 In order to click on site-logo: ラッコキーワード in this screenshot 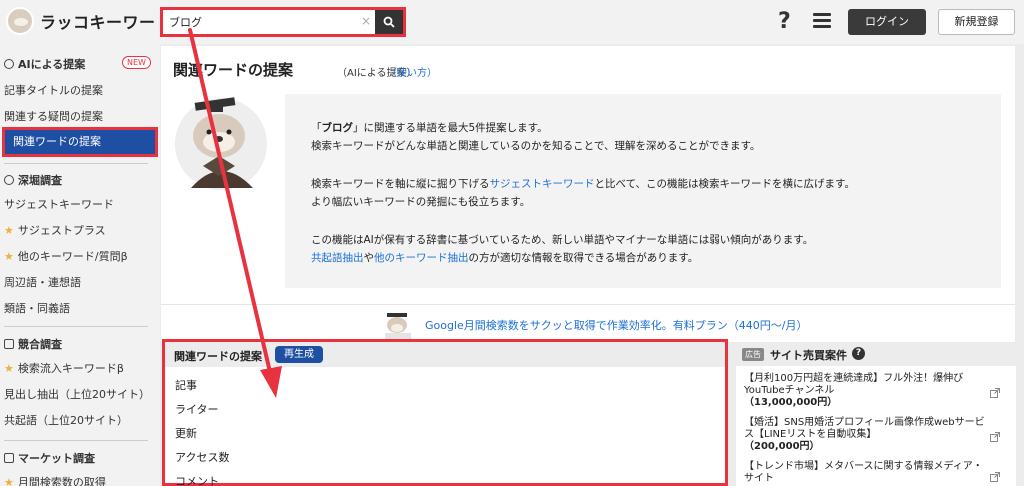, I will do `click(89, 21)`.